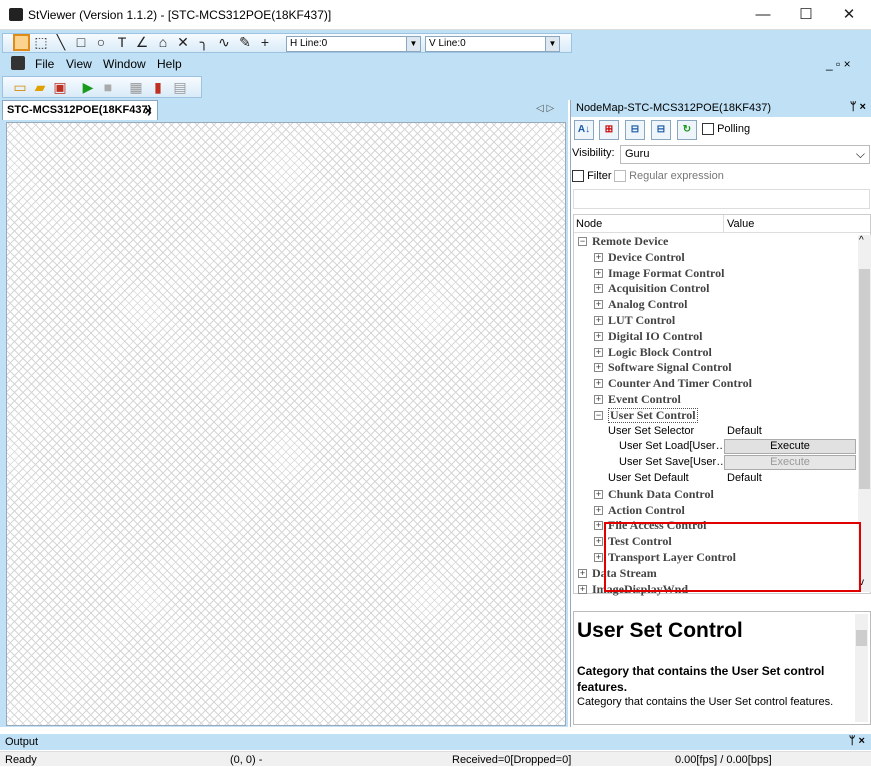 Image resolution: width=871 pixels, height=767 pixels. I want to click on tree-category: + Event Control, so click(716, 400).